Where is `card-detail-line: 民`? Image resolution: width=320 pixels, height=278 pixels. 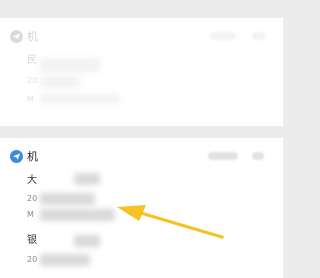 card-detail-line: 民 is located at coordinates (32, 60).